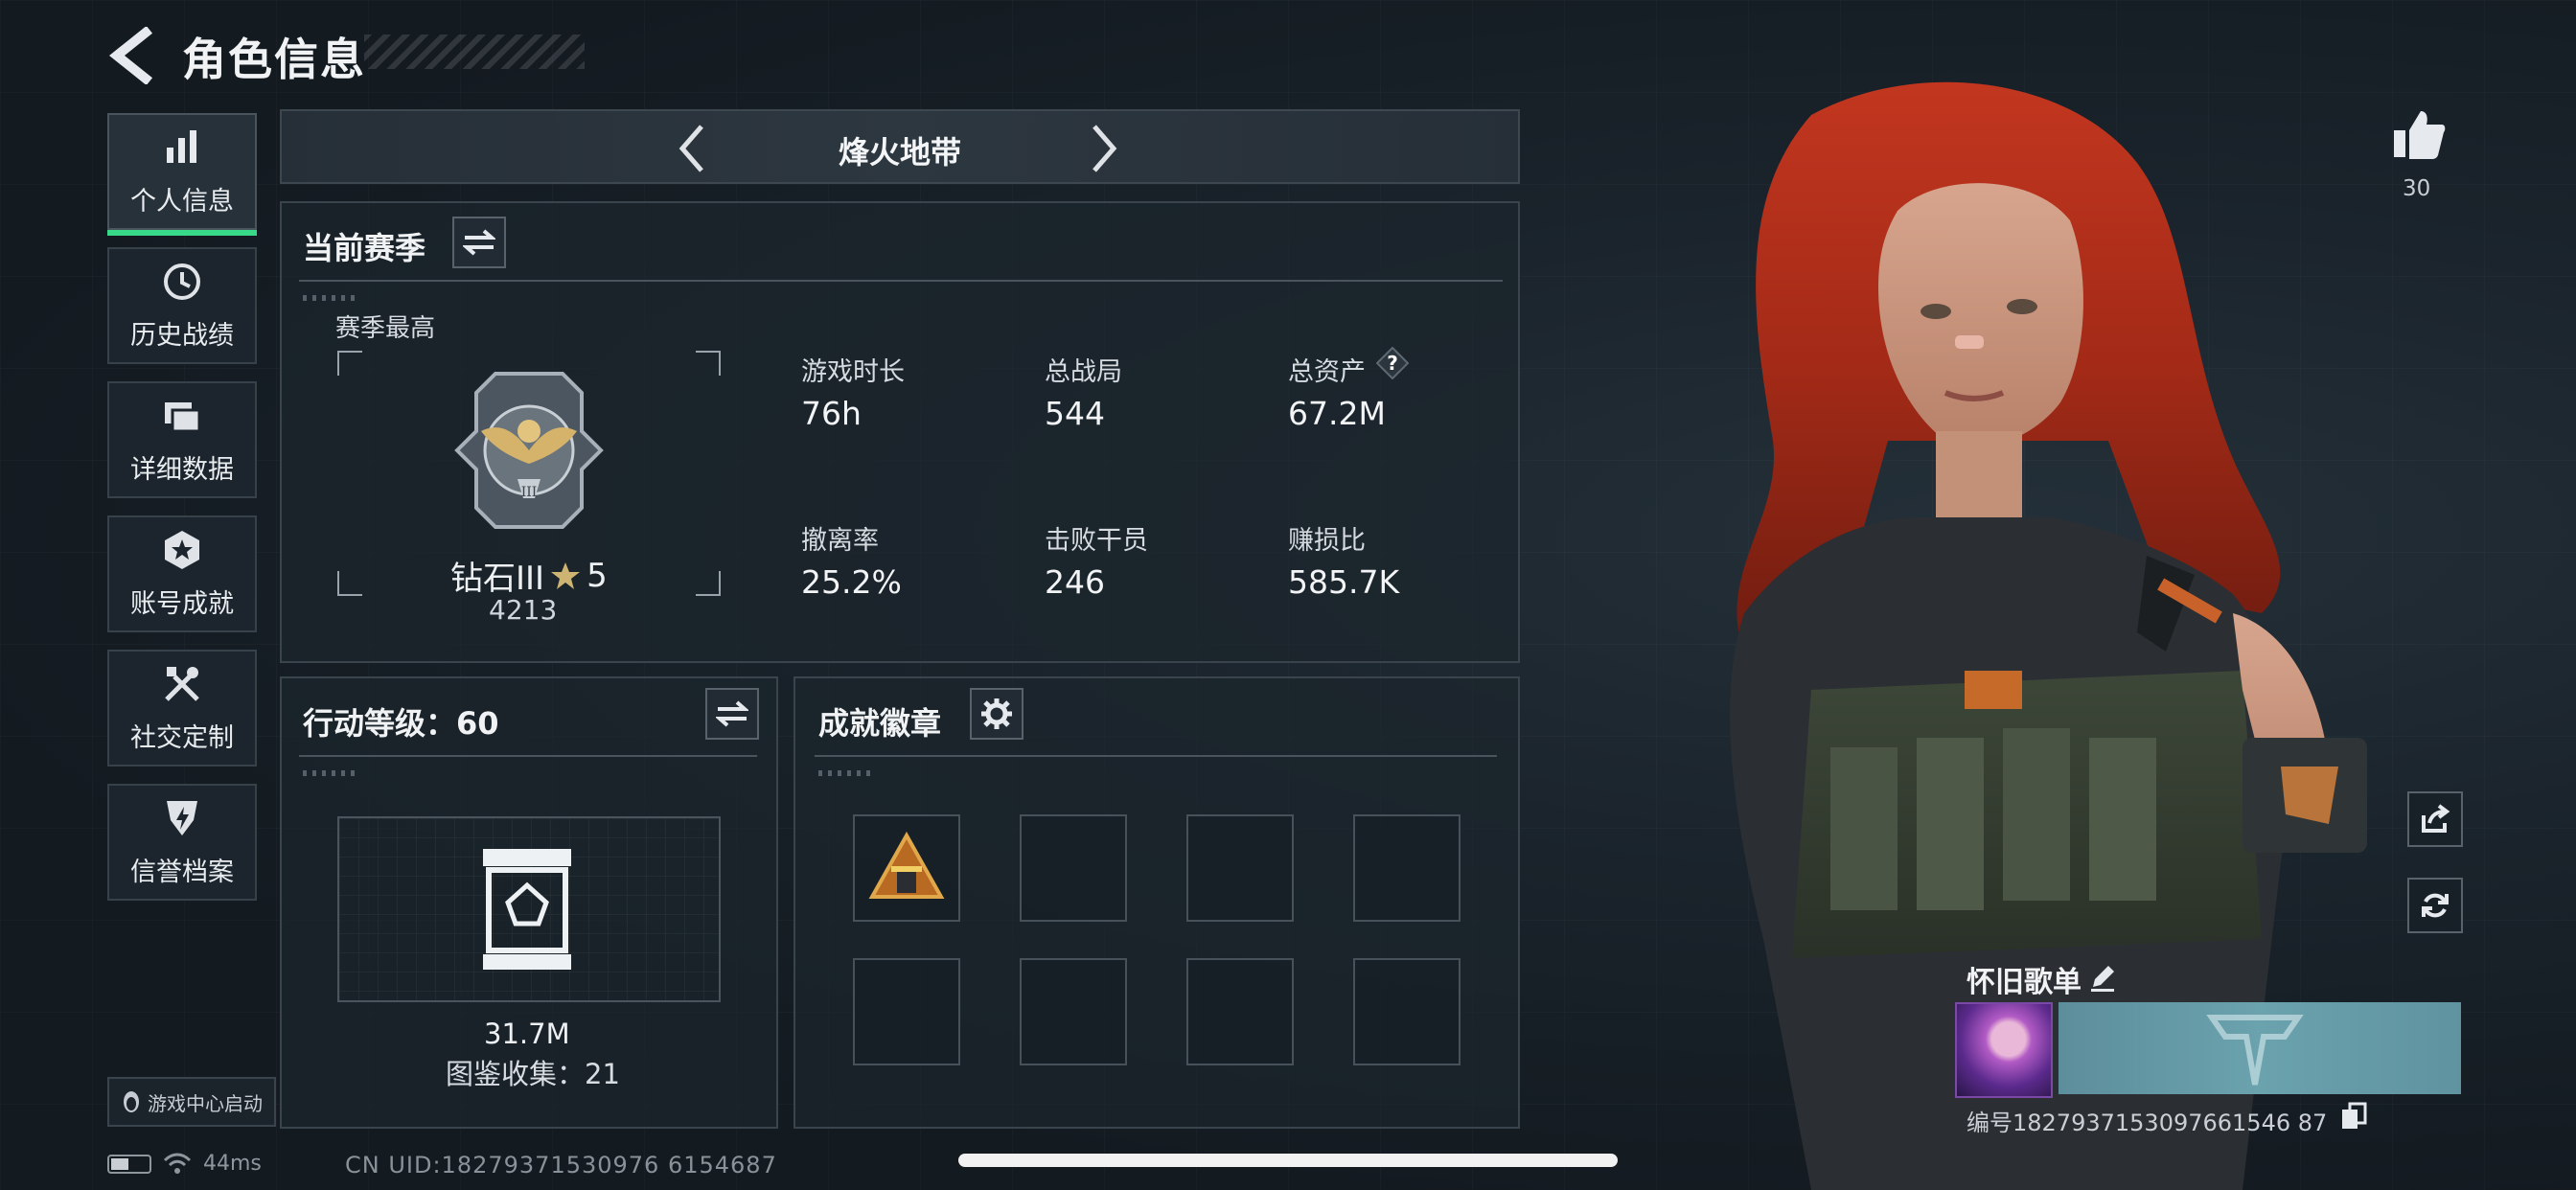 The image size is (2576, 1190). What do you see at coordinates (2147, 1123) in the screenshot?
I see `player-id-text: 编号1827937153097661546 87` at bounding box center [2147, 1123].